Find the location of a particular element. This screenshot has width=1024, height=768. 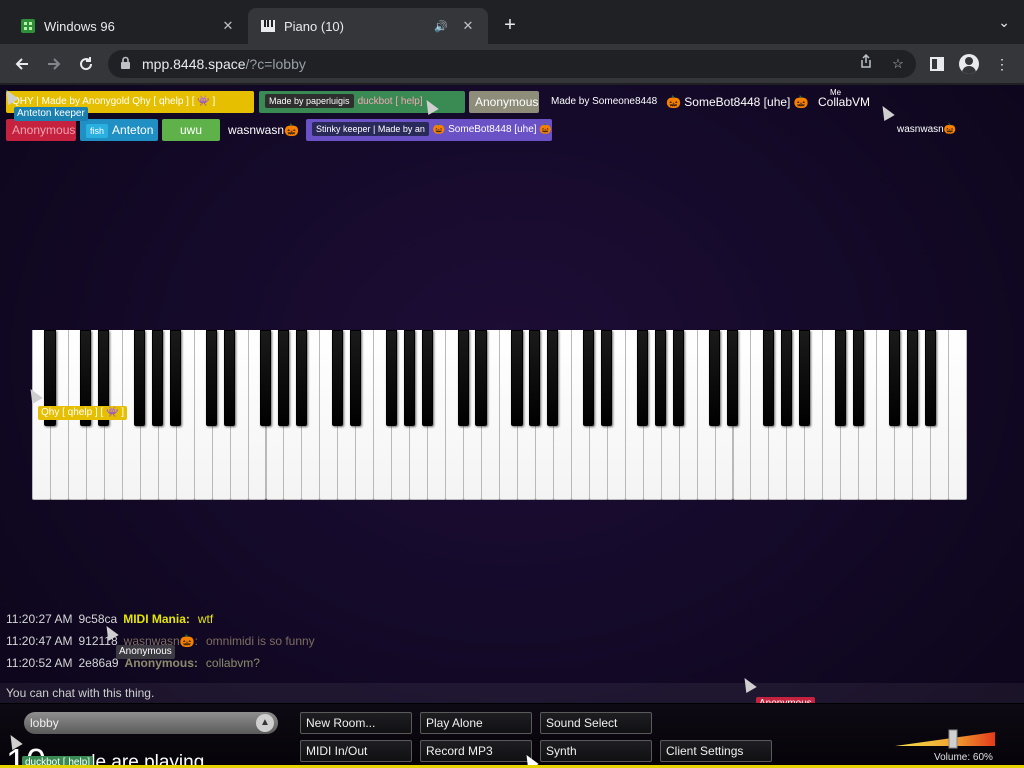

back-icon is located at coordinates (22, 64).